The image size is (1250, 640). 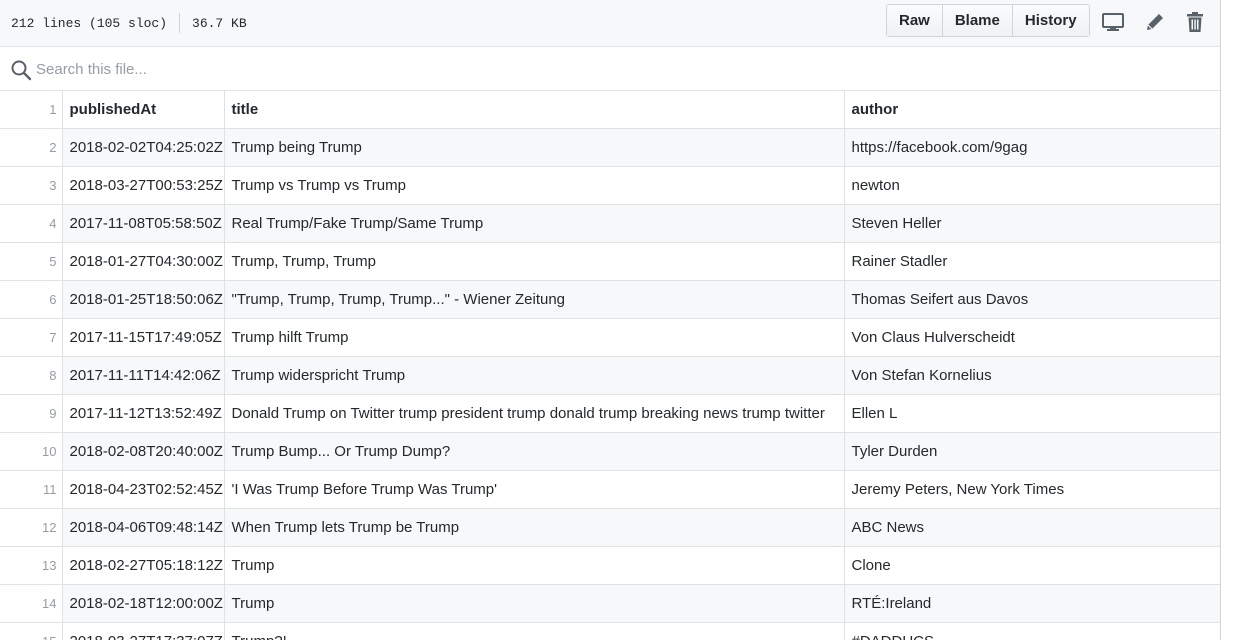 What do you see at coordinates (977, 20) in the screenshot?
I see `blame-button: Blame` at bounding box center [977, 20].